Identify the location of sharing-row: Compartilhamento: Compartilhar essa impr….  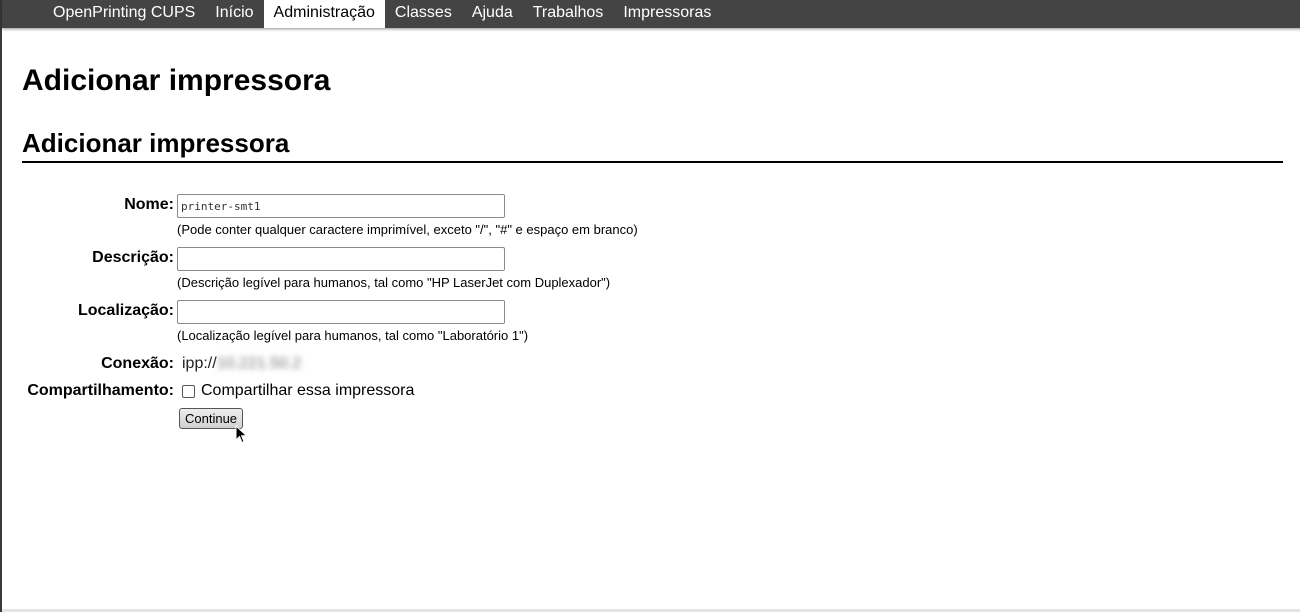
(472, 390).